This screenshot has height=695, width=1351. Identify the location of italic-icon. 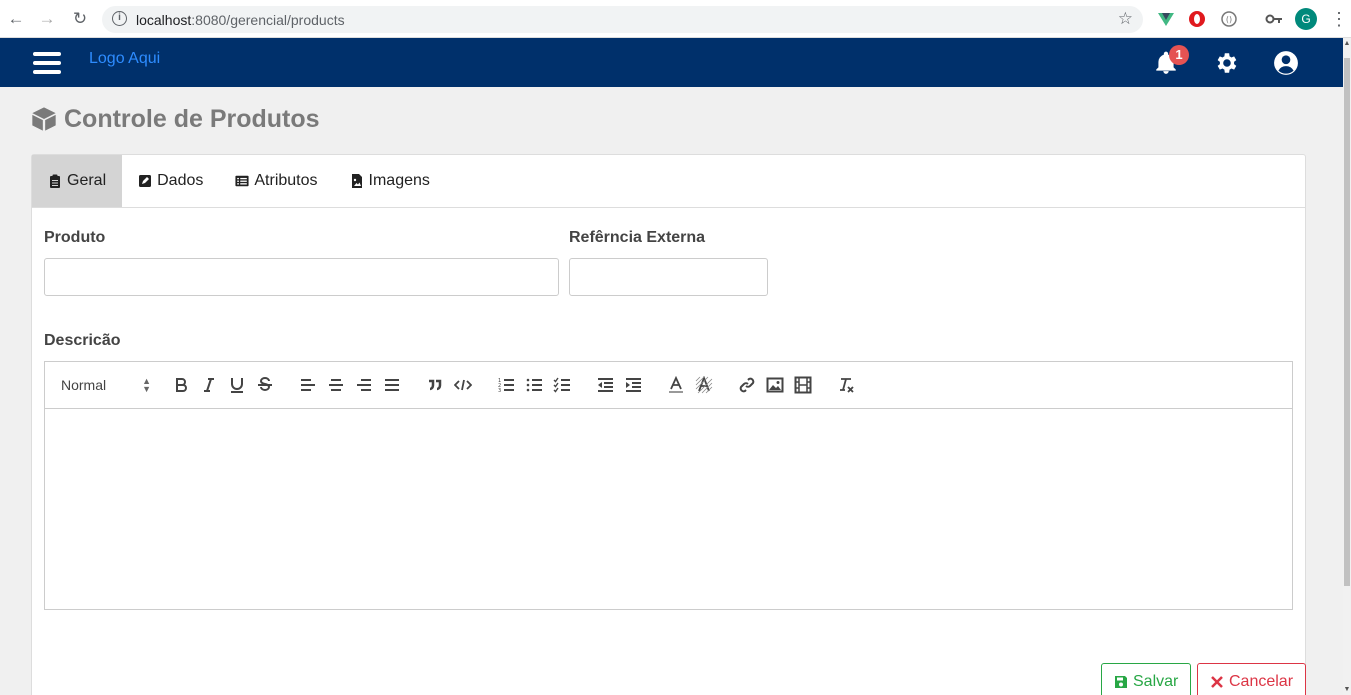
(209, 385).